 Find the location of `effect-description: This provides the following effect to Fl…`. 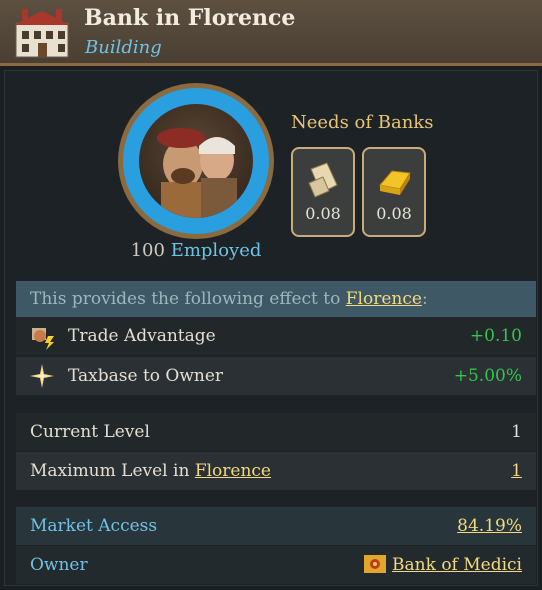

effect-description: This provides the following effect to Fl… is located at coordinates (276, 299).